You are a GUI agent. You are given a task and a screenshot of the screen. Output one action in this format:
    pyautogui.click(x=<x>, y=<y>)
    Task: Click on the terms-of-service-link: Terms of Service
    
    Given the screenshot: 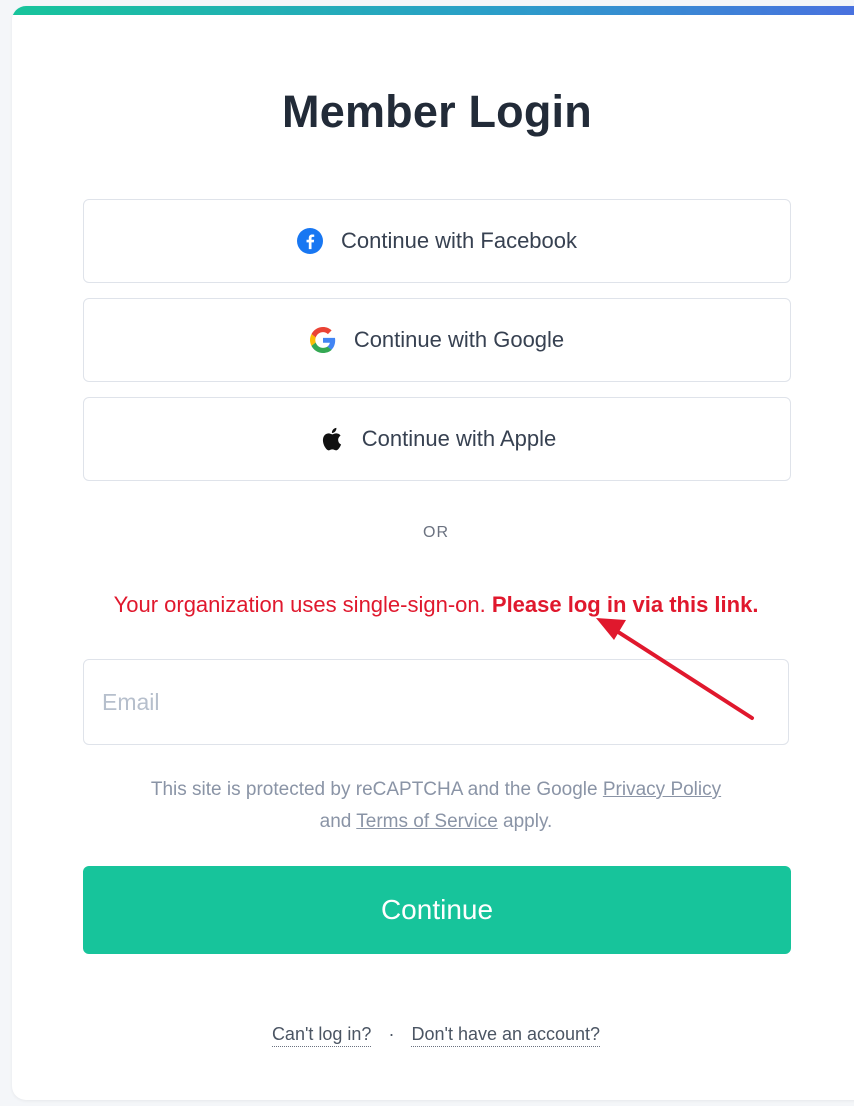 What is the action you would take?
    pyautogui.click(x=426, y=821)
    